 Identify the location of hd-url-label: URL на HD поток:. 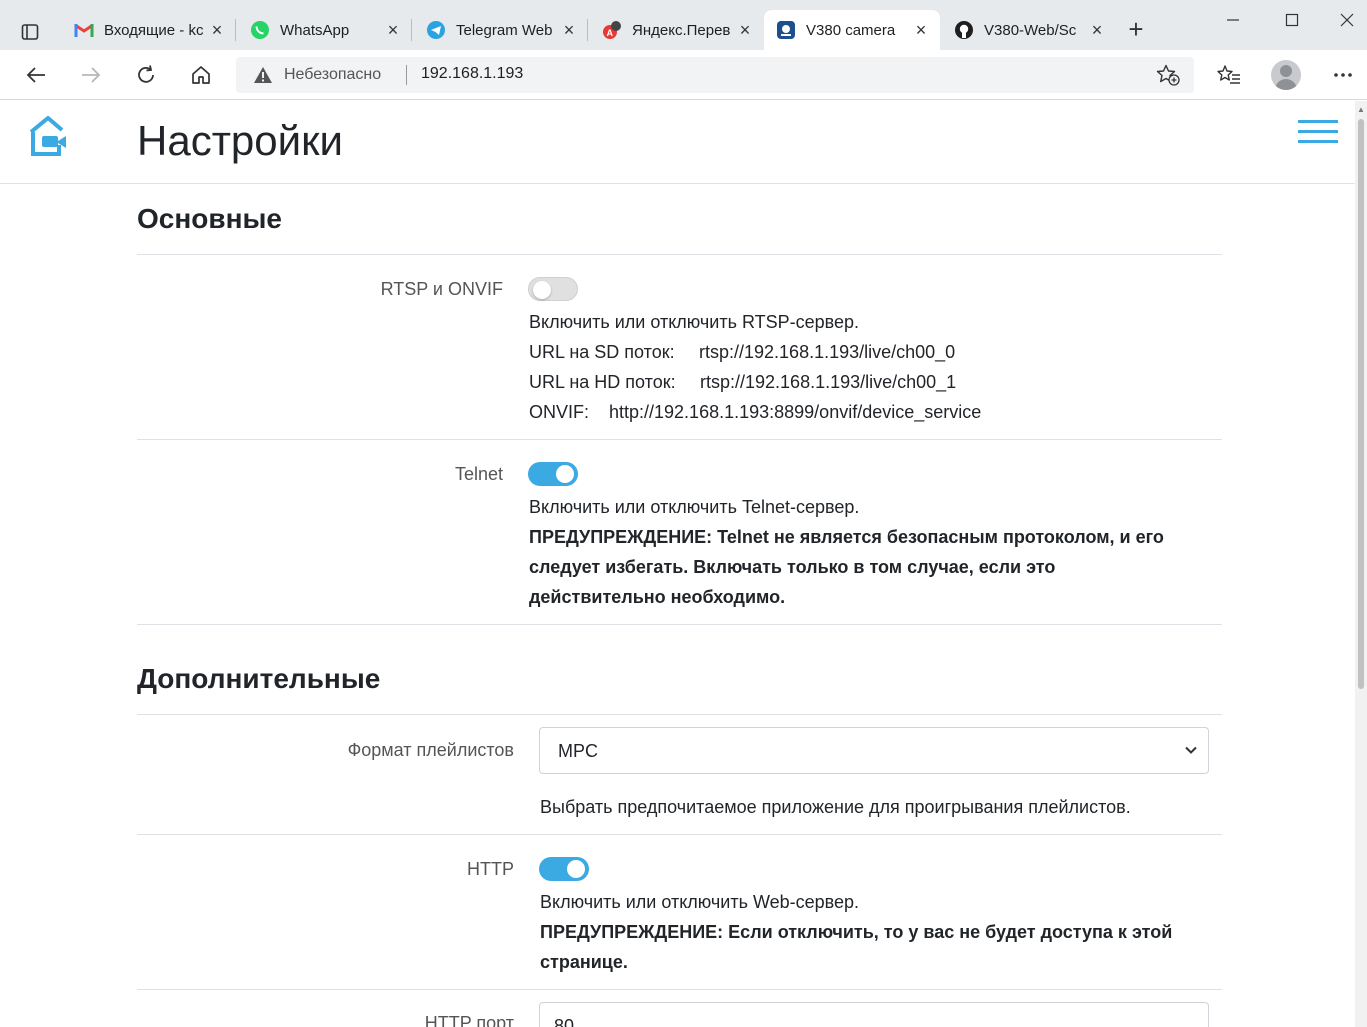
(602, 382).